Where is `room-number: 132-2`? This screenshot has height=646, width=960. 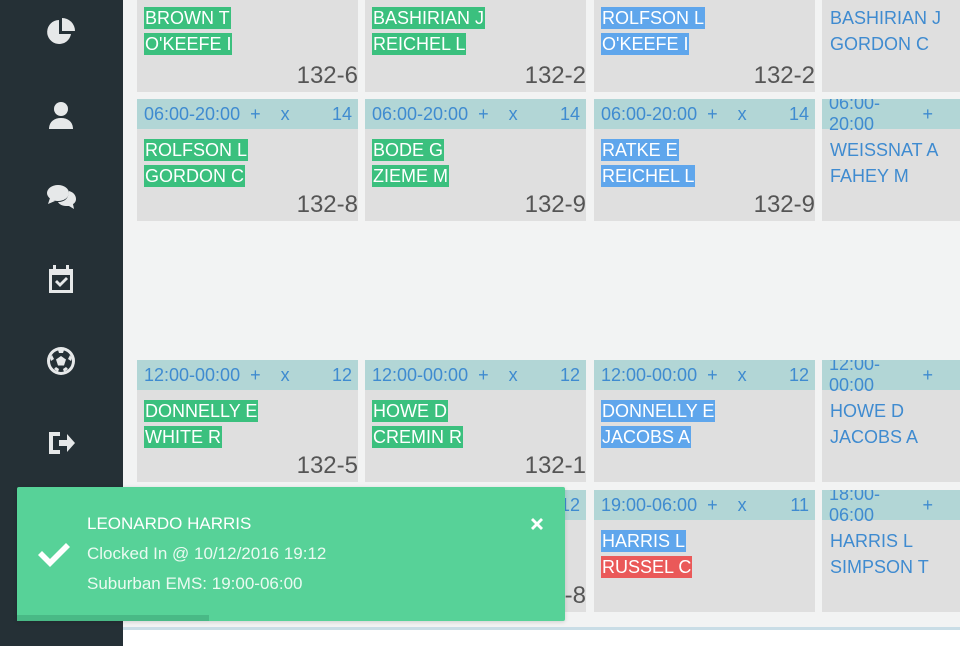 room-number: 132-2 is located at coordinates (555, 75).